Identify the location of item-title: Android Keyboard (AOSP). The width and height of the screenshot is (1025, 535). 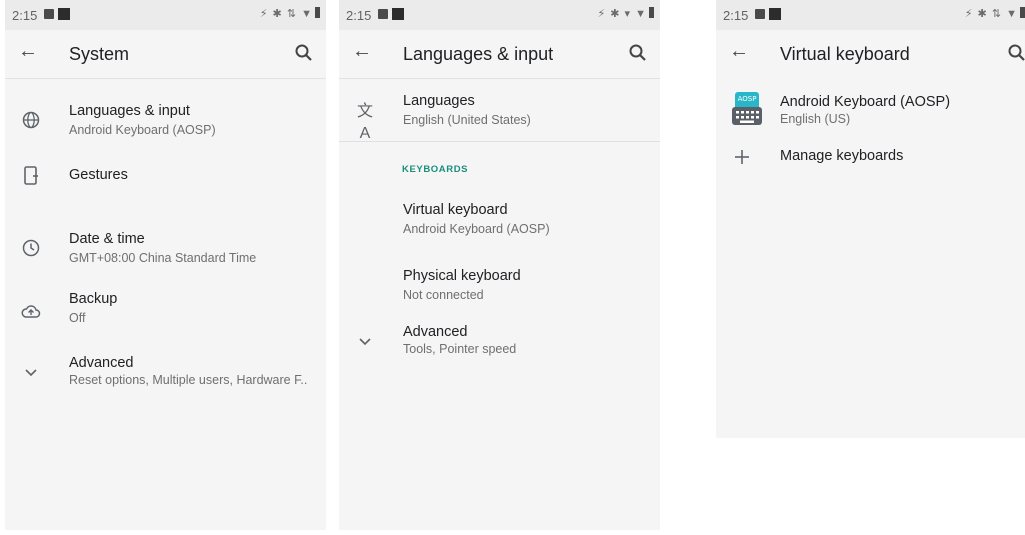
(865, 102).